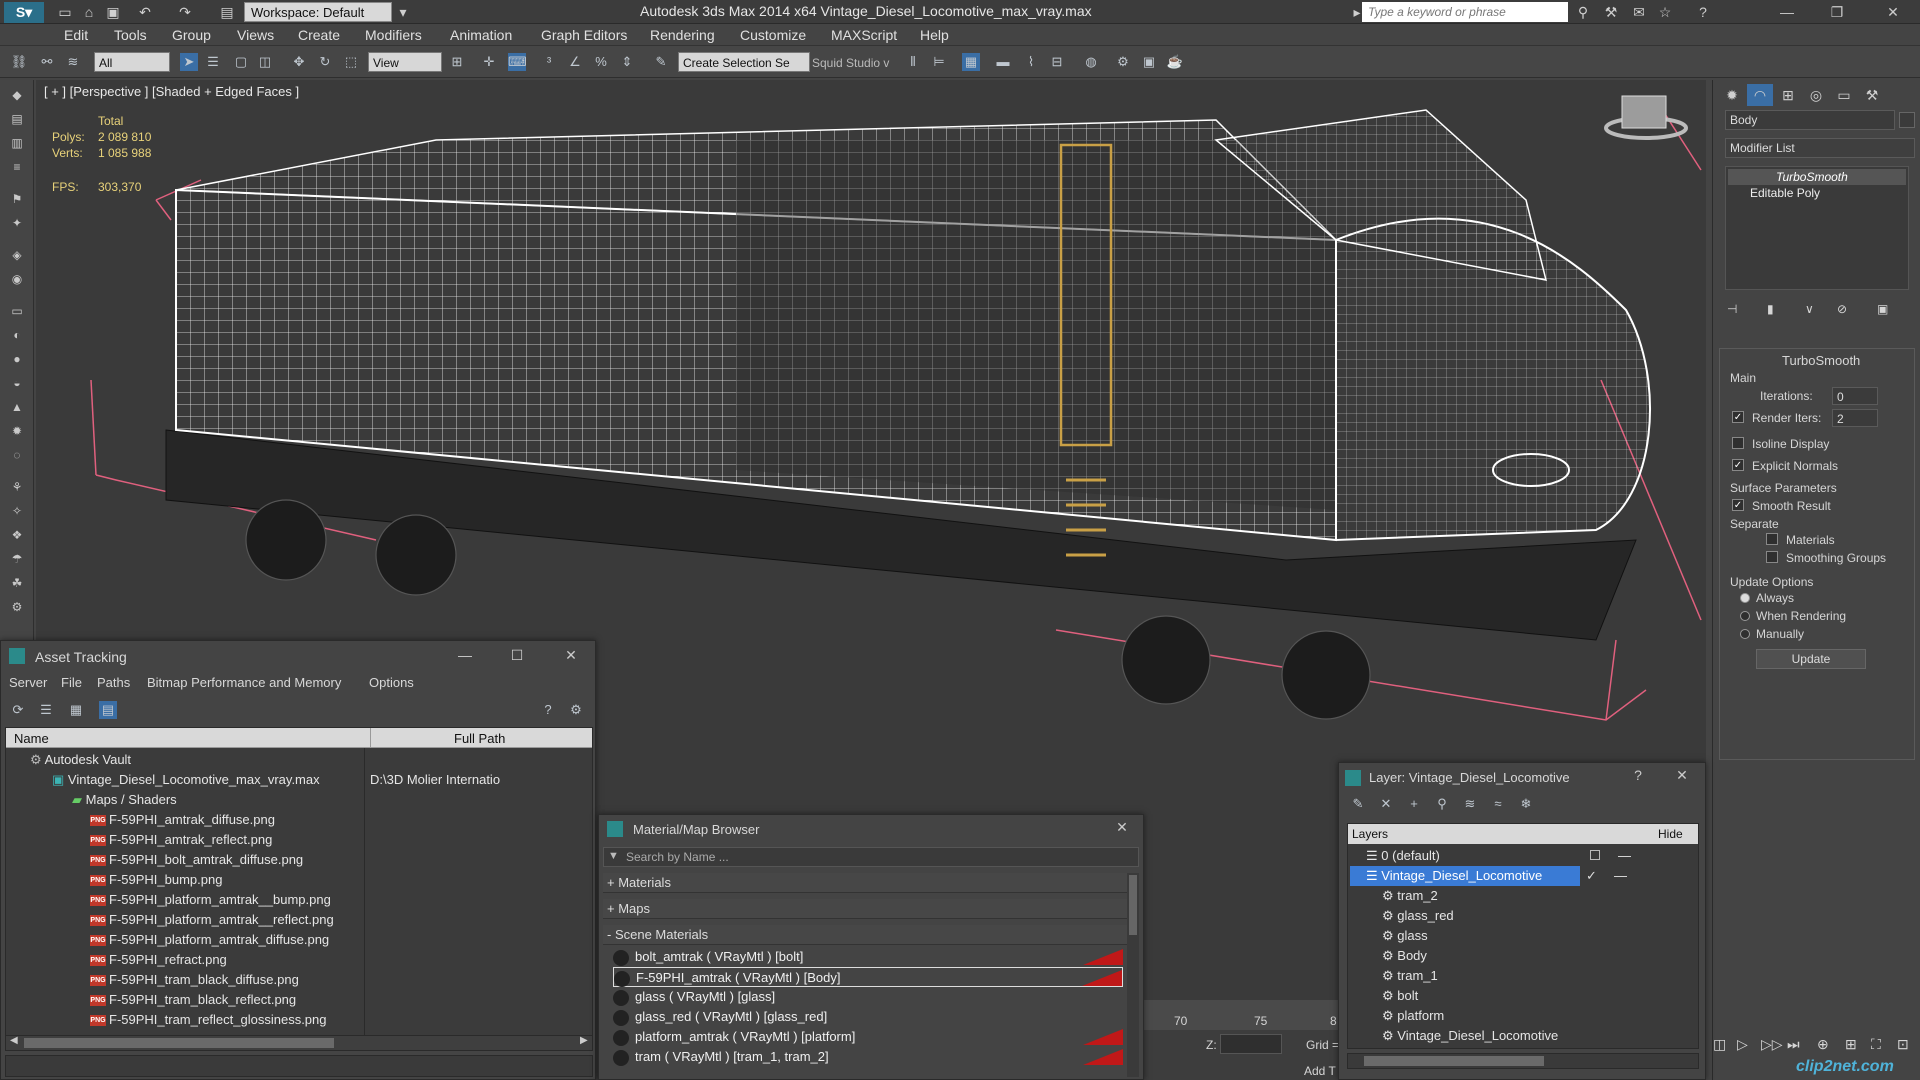 The height and width of the screenshot is (1080, 1920). I want to click on close-button: ✕, so click(1893, 12).